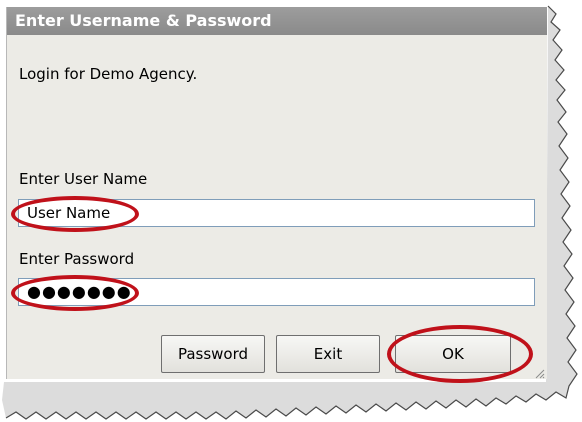  Describe the element at coordinates (83, 179) in the screenshot. I see `username-label: Enter User Name` at that location.